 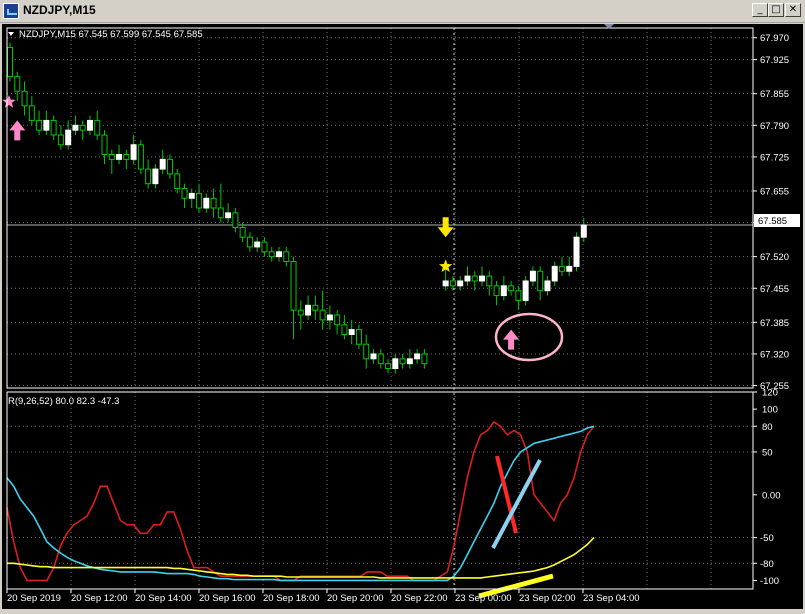 I want to click on price-tick-label: 67.790, so click(x=774, y=126).